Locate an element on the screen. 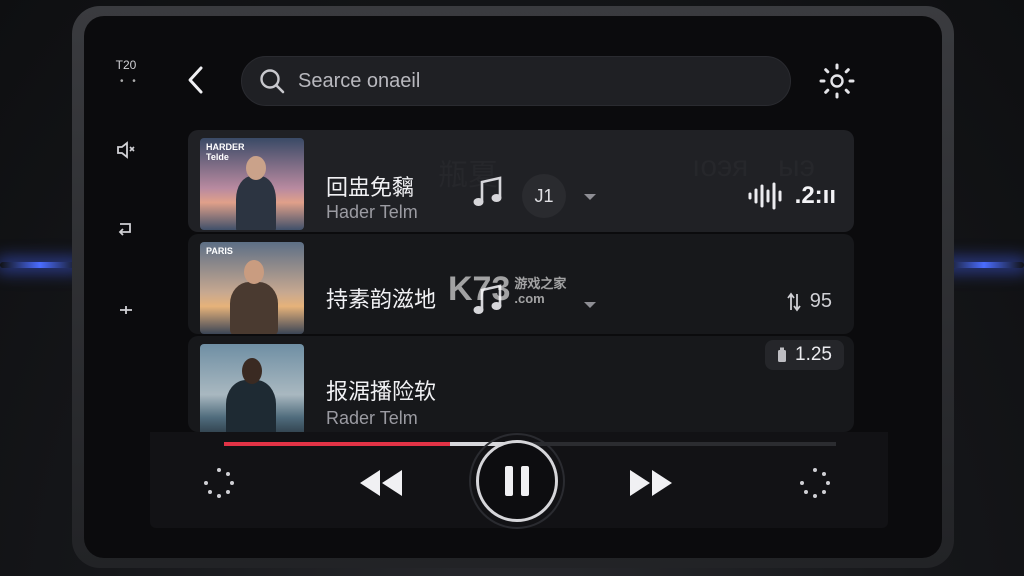 Image resolution: width=1024 pixels, height=576 pixels. battery-chip: 1.25 is located at coordinates (804, 355).